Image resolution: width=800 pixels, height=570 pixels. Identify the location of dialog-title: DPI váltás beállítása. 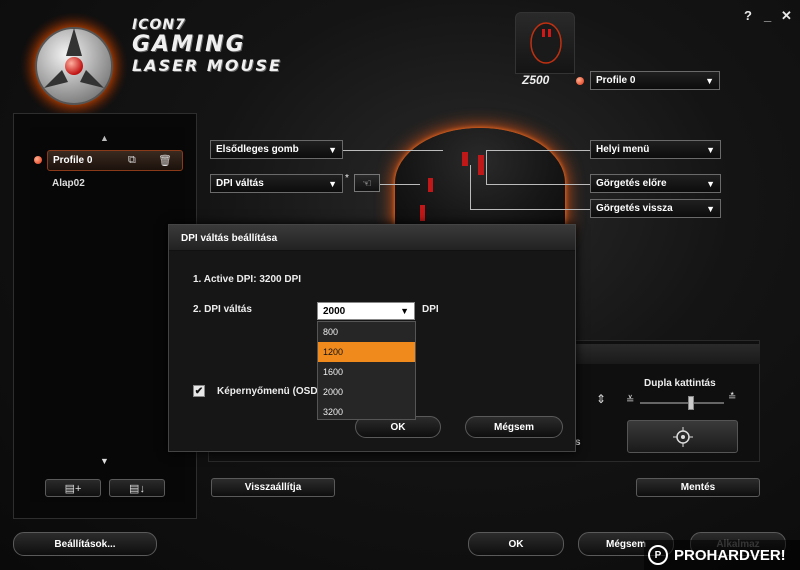
(229, 238).